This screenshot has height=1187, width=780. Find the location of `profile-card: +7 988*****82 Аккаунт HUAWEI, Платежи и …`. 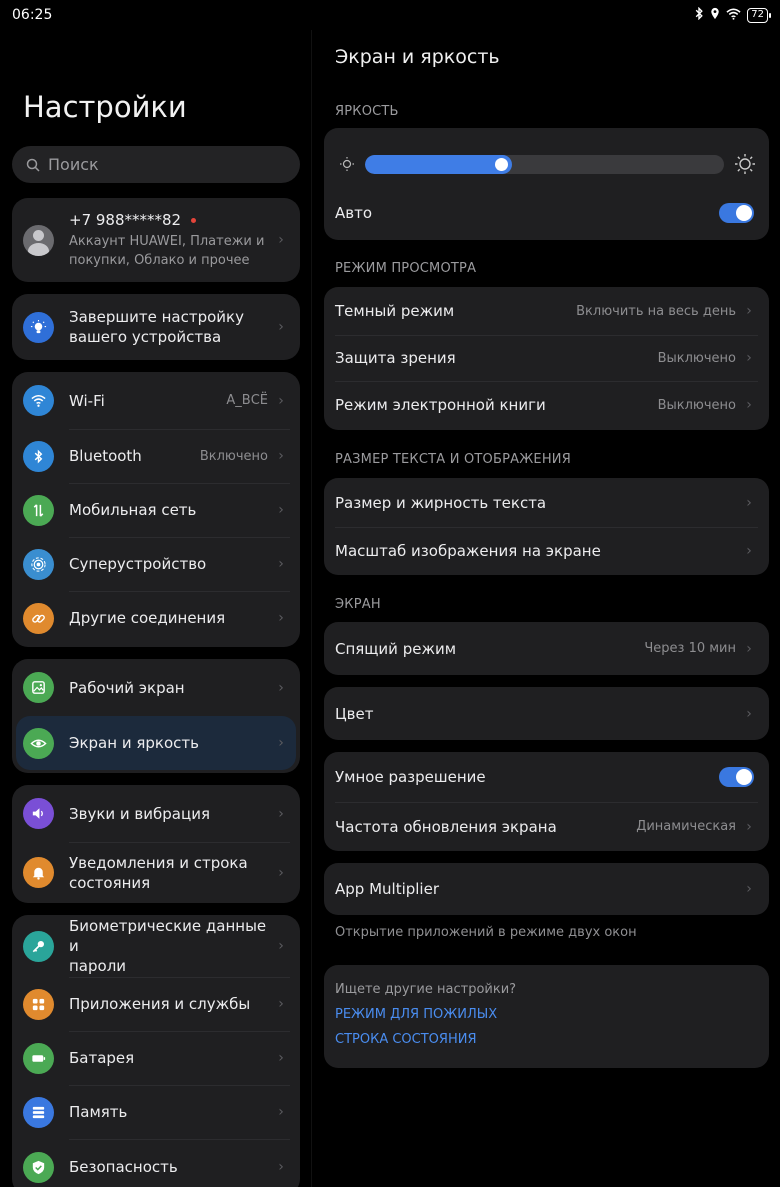

profile-card: +7 988*****82 Аккаунт HUAWEI, Платежи и … is located at coordinates (156, 240).